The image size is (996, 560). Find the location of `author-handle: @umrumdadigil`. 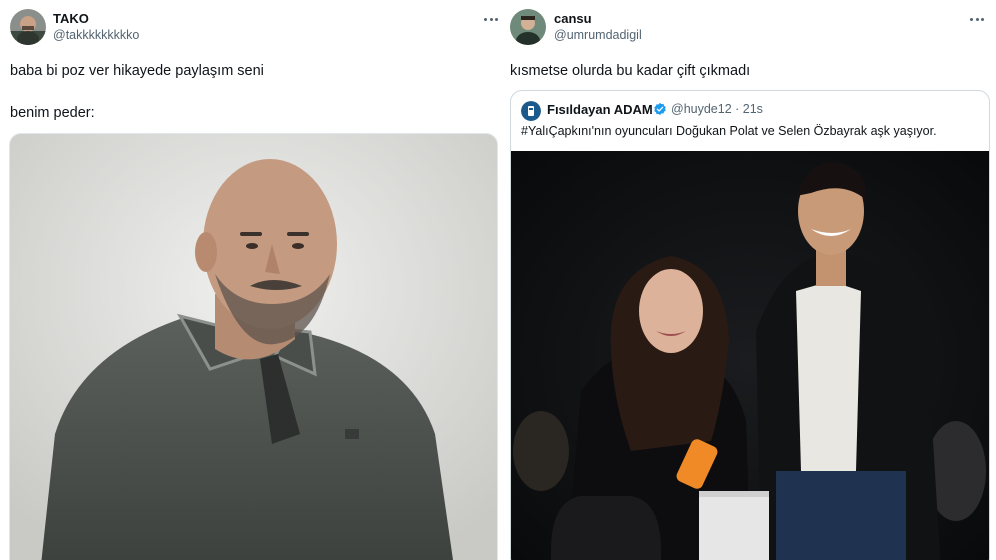

author-handle: @umrumdadigil is located at coordinates (598, 35).